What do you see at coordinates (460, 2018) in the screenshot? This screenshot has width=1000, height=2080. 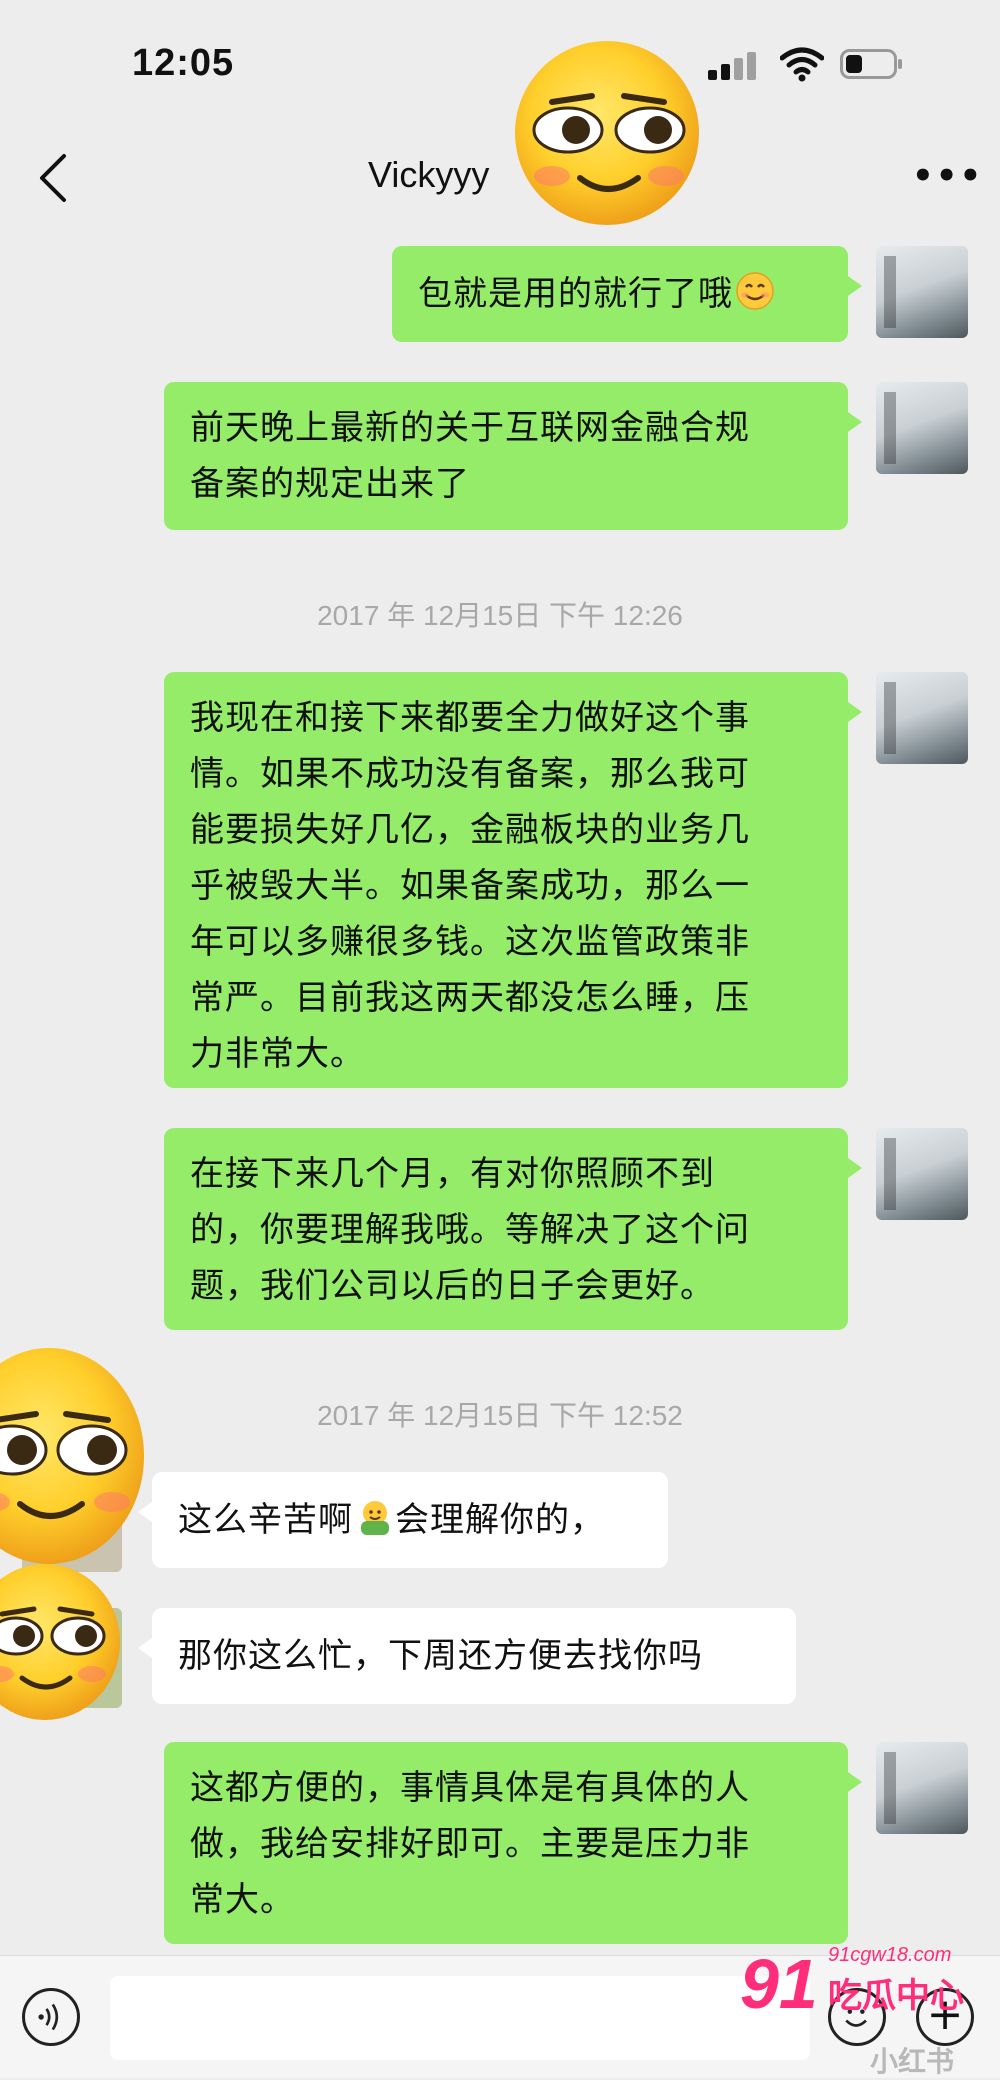 I see `message-input` at bounding box center [460, 2018].